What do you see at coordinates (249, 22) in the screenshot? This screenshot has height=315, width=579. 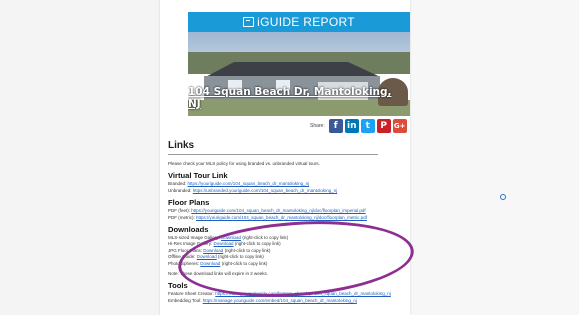 I see `iguide-logo-icon` at bounding box center [249, 22].